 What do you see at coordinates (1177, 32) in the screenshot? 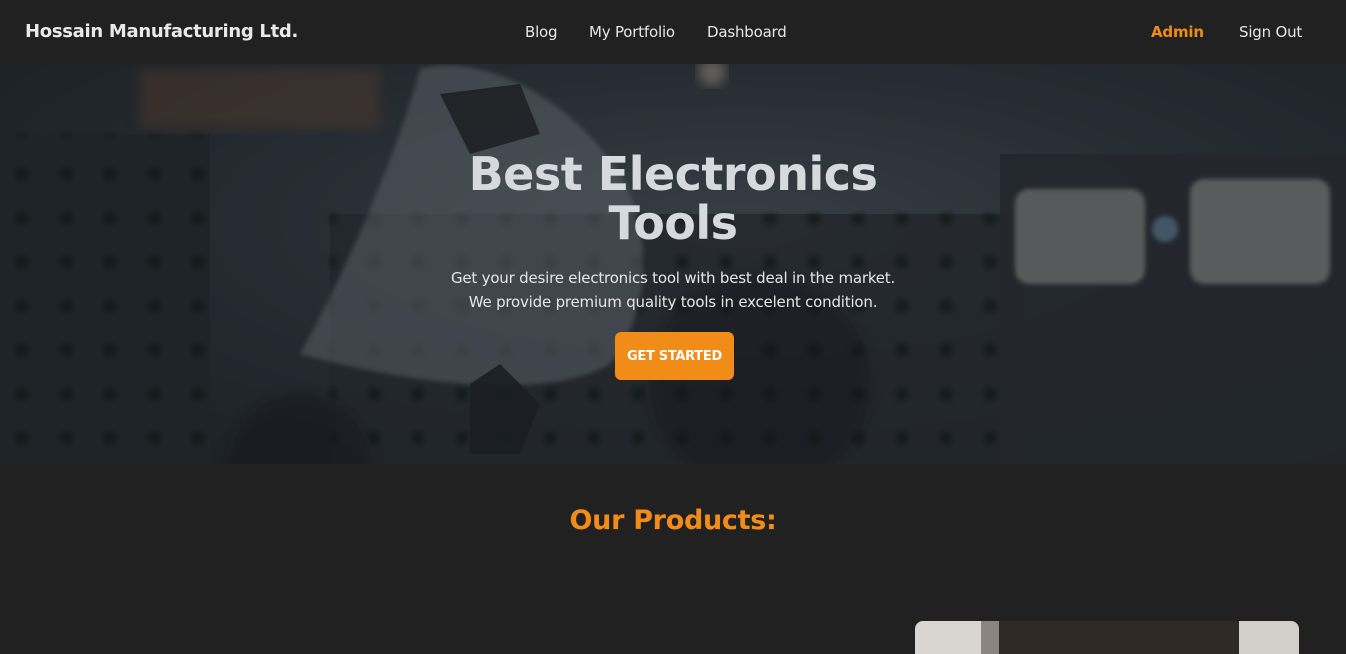
I see `nav-link-admin: Admin` at bounding box center [1177, 32].